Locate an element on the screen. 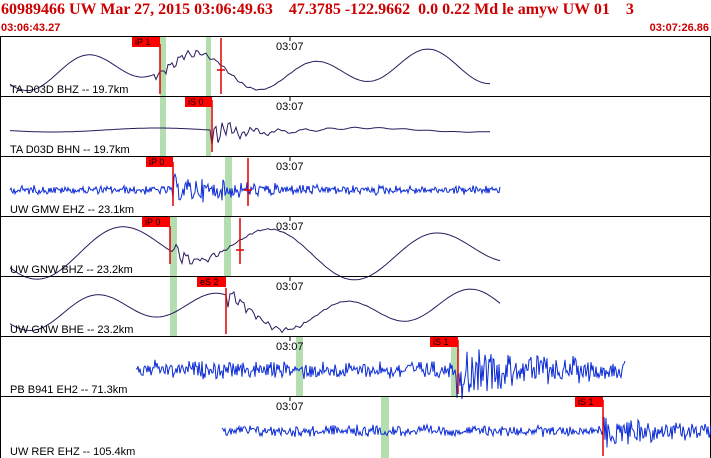  trace-panel: 03:07 iP 1 TA D03D BHZ -- 19.7km is located at coordinates (355, 66).